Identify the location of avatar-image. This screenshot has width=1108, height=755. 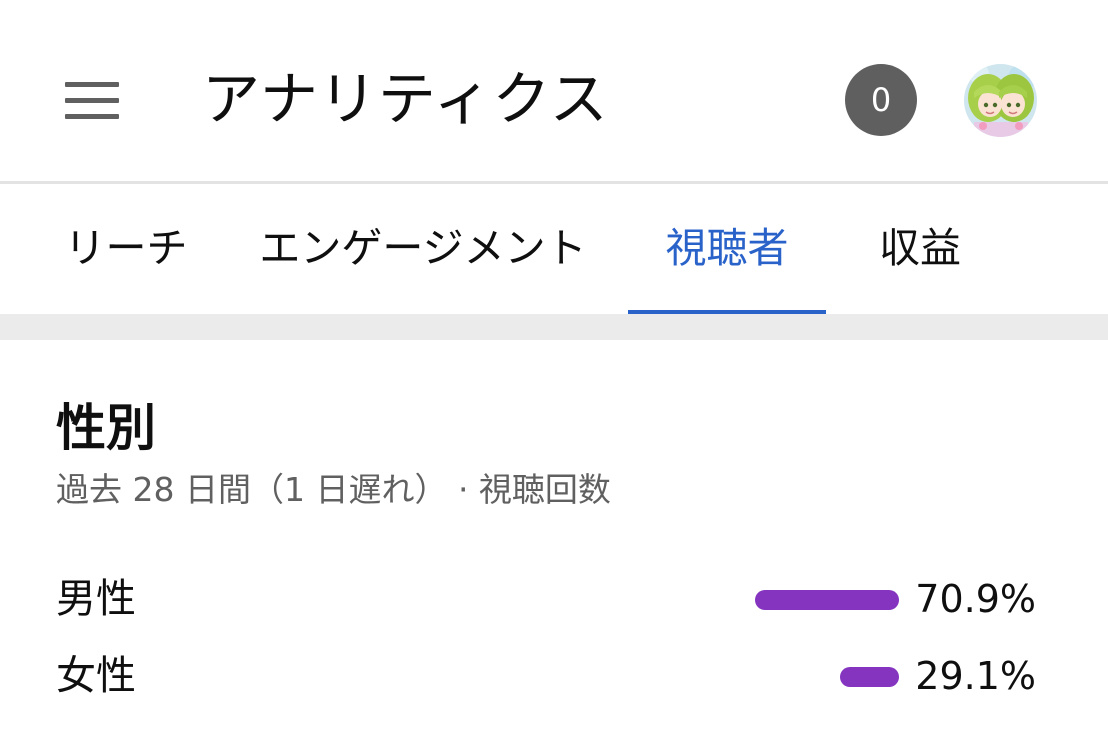
(1000, 100).